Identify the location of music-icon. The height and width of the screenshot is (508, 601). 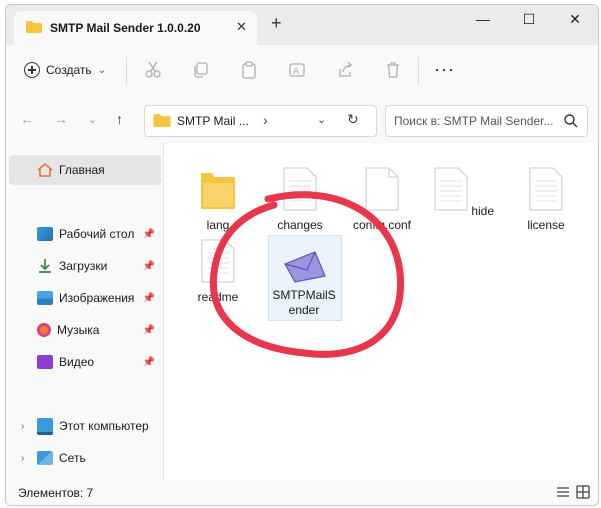
(44, 330).